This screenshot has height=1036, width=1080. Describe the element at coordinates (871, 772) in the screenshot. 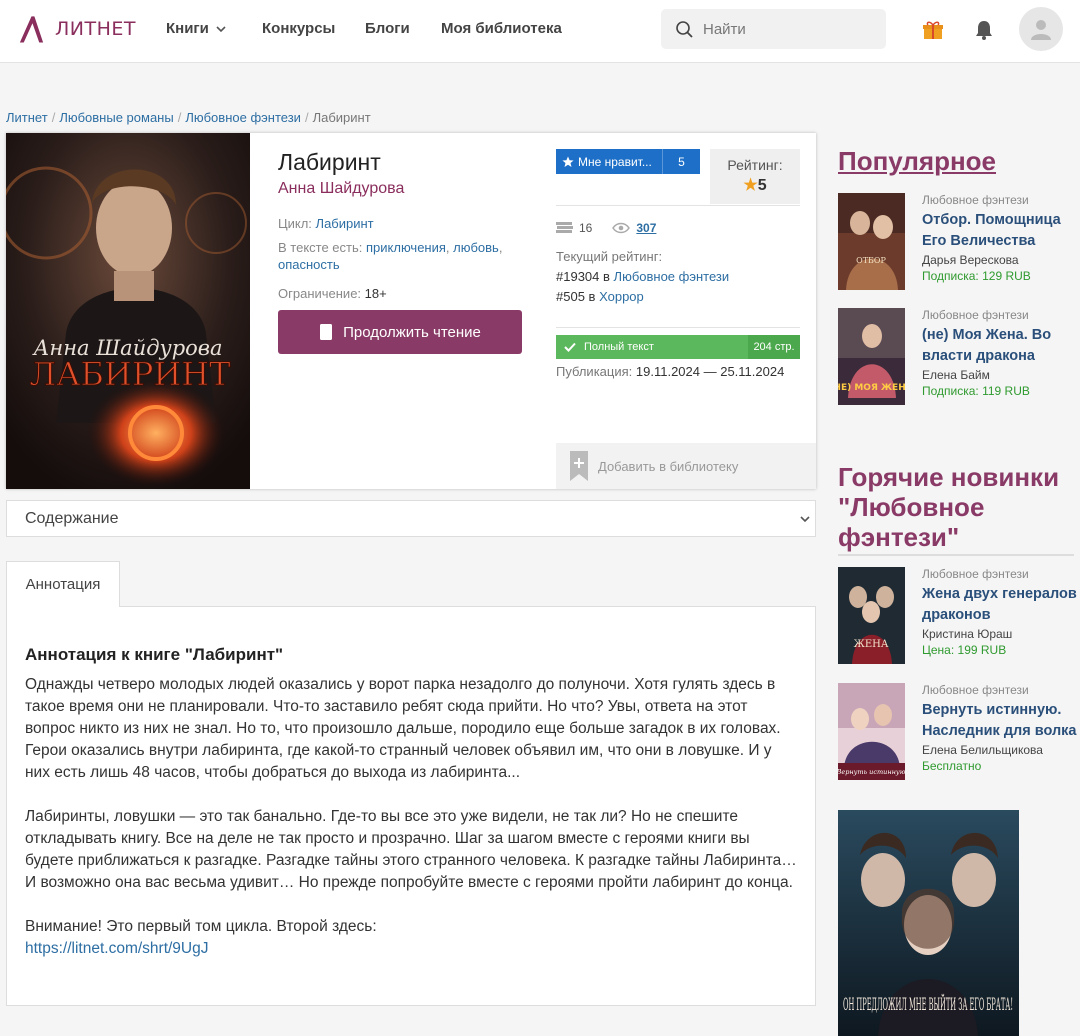

I see `thumbnail-text: Вернуть истинную` at that location.